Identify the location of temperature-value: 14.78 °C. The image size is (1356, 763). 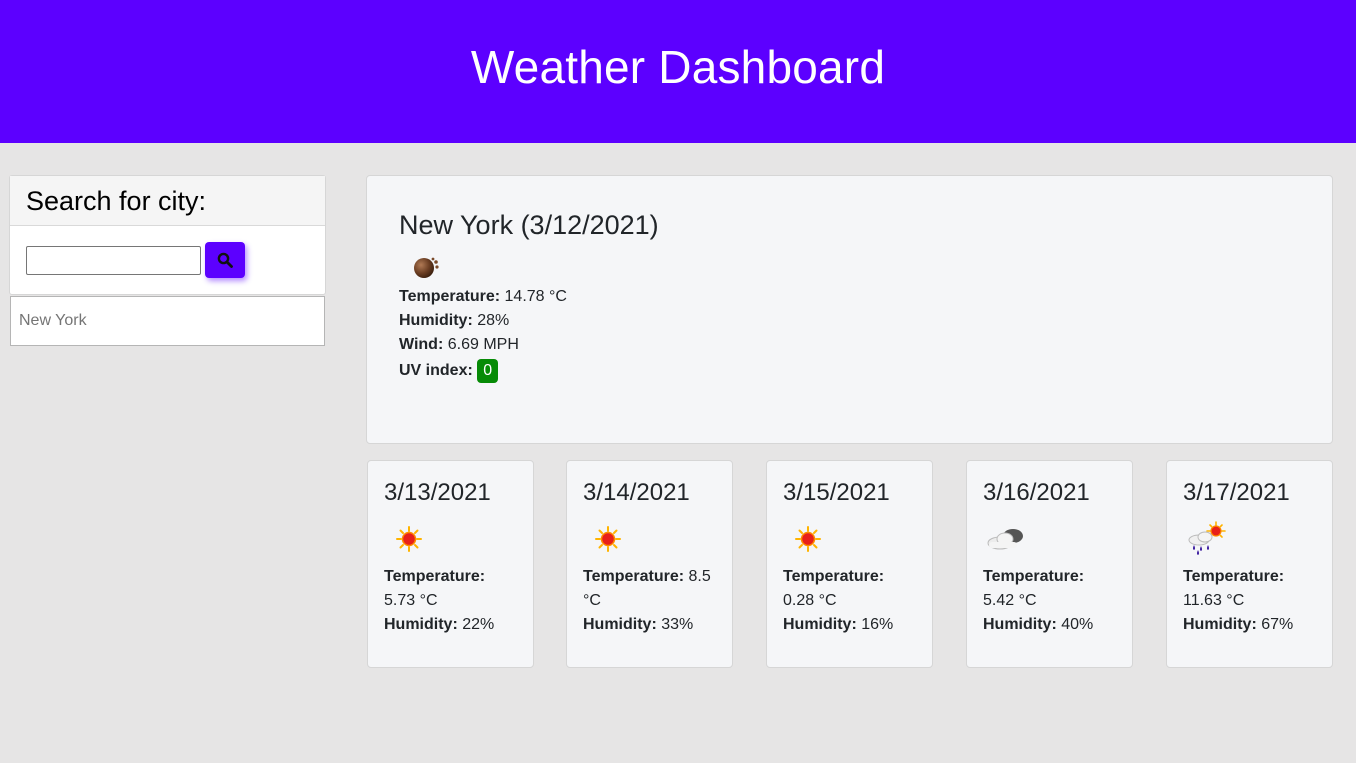
(535, 296).